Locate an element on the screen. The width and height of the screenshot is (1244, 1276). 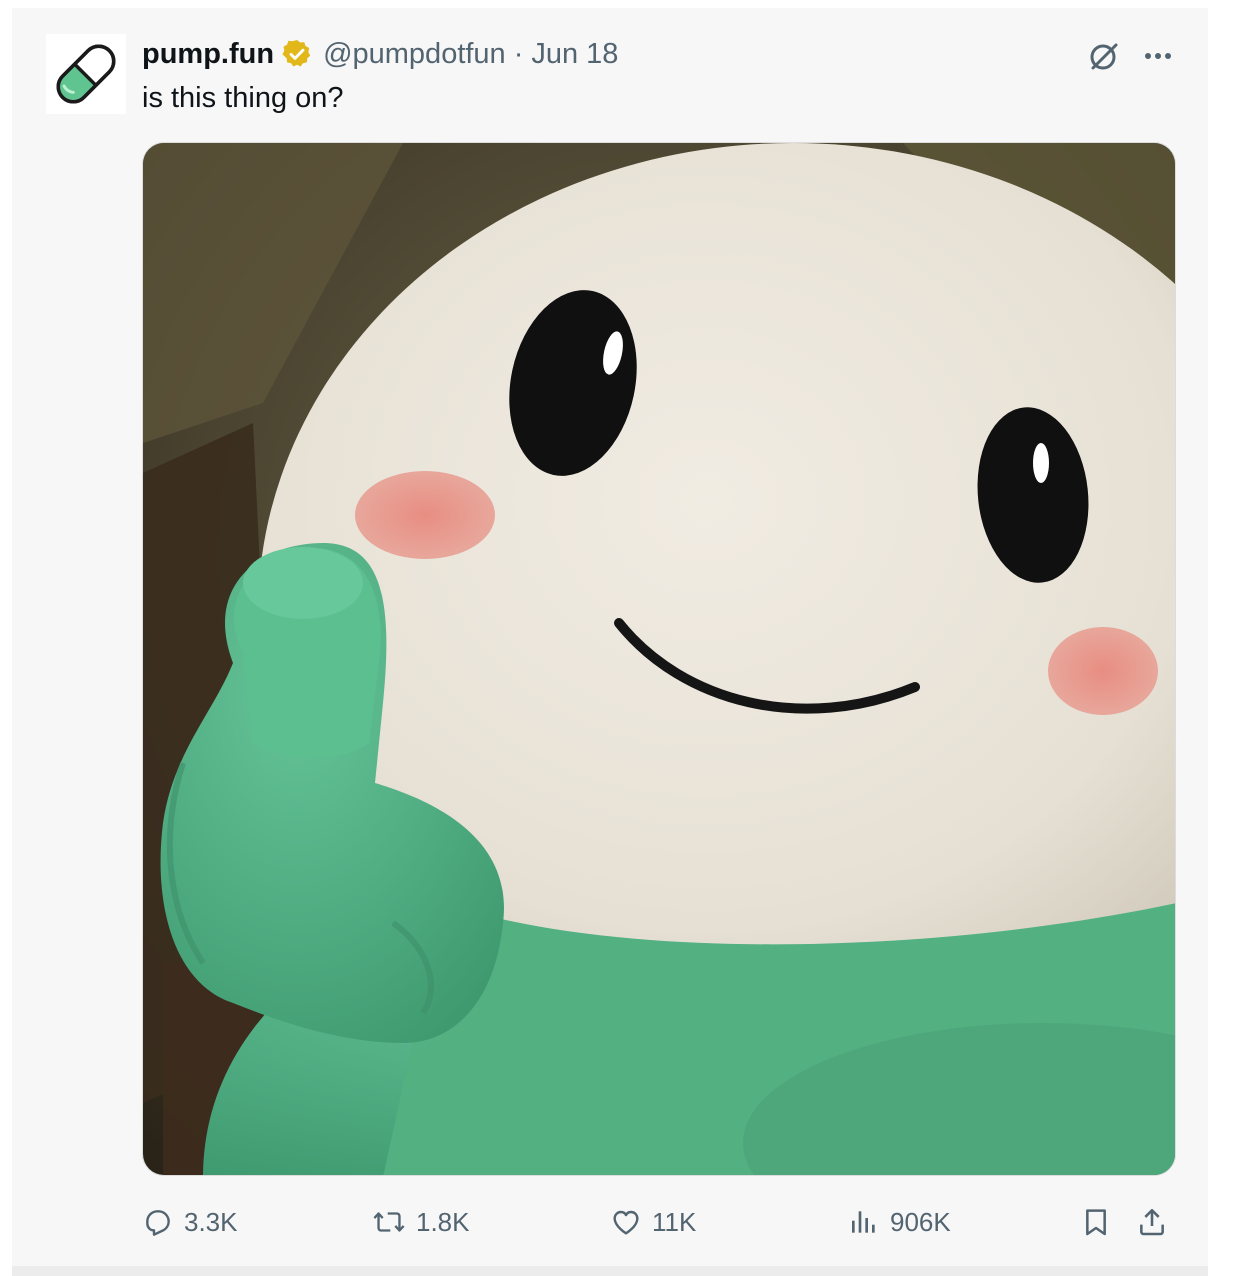
repost-icon is located at coordinates (389, 1222).